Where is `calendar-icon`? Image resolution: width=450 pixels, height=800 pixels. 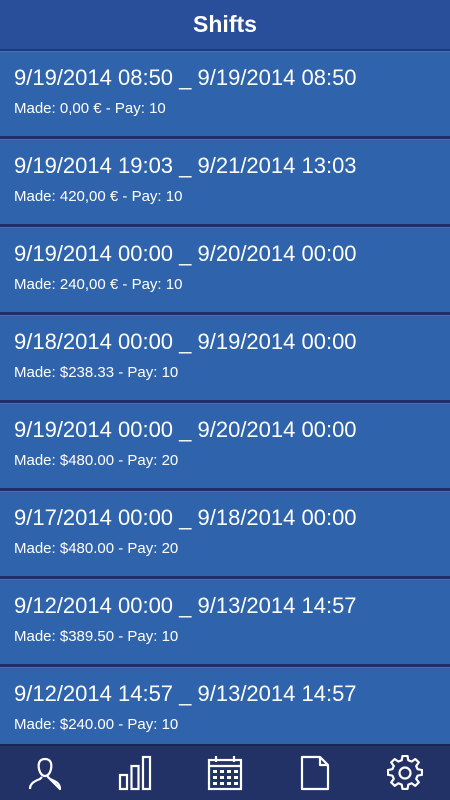 calendar-icon is located at coordinates (225, 773).